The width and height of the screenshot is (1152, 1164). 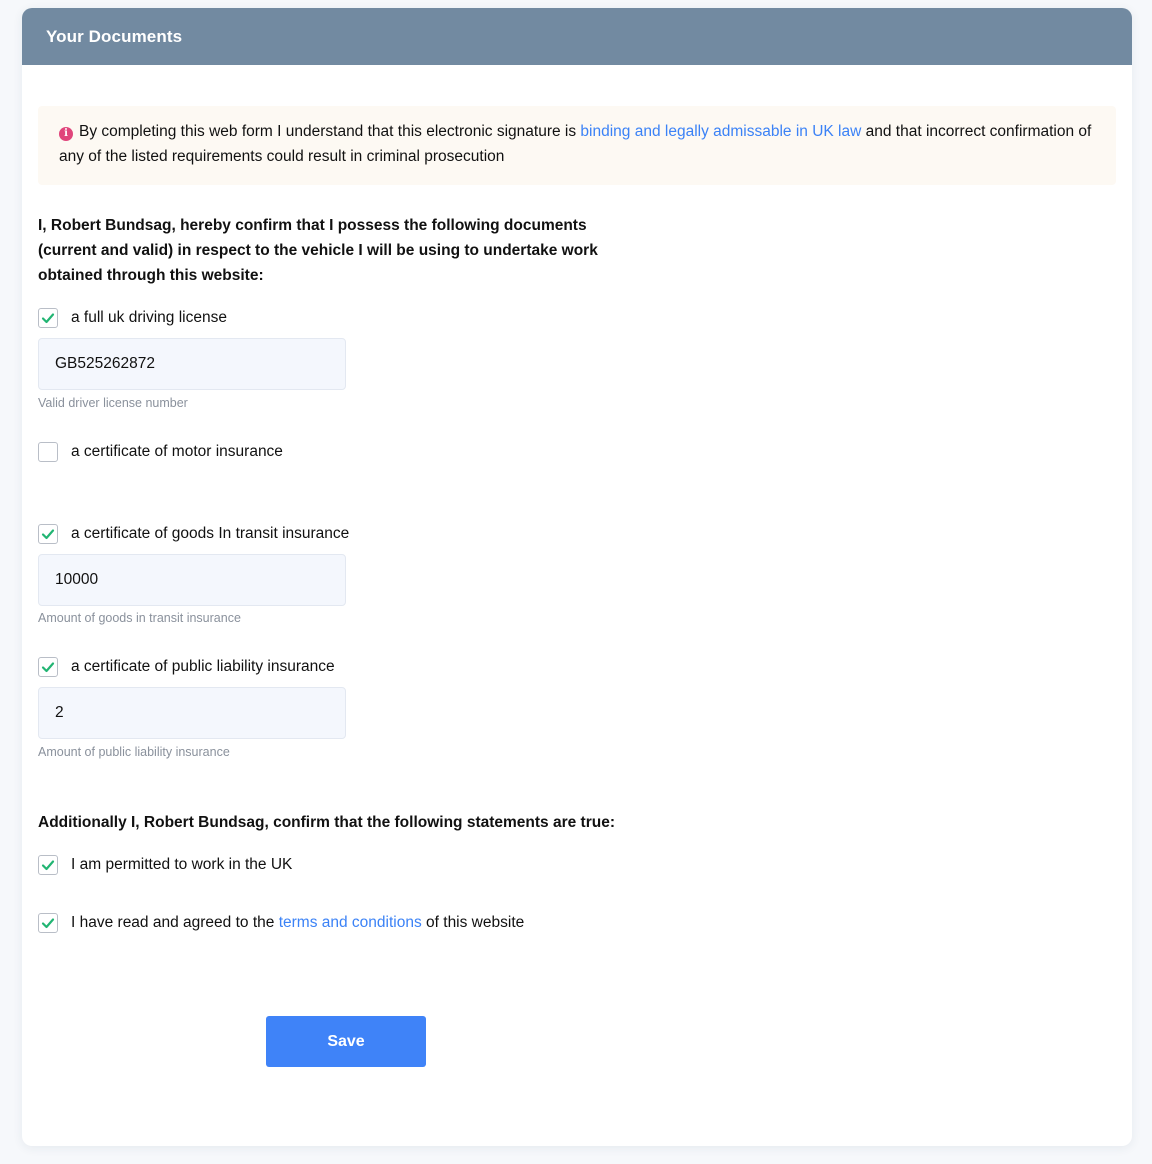 I want to click on goods-in-transit-checkbox, so click(x=48, y=534).